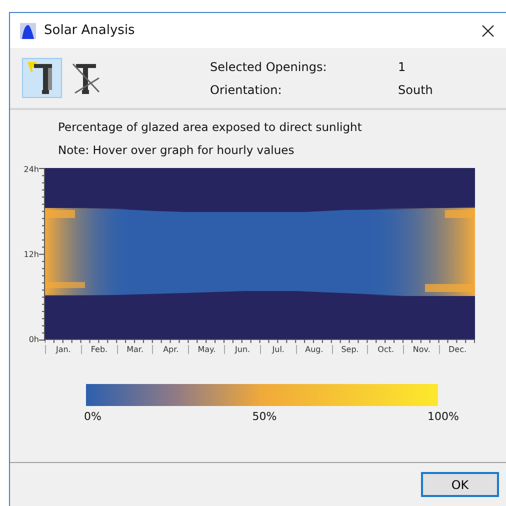  Describe the element at coordinates (33, 339) in the screenshot. I see `axis-label: 0h` at that location.